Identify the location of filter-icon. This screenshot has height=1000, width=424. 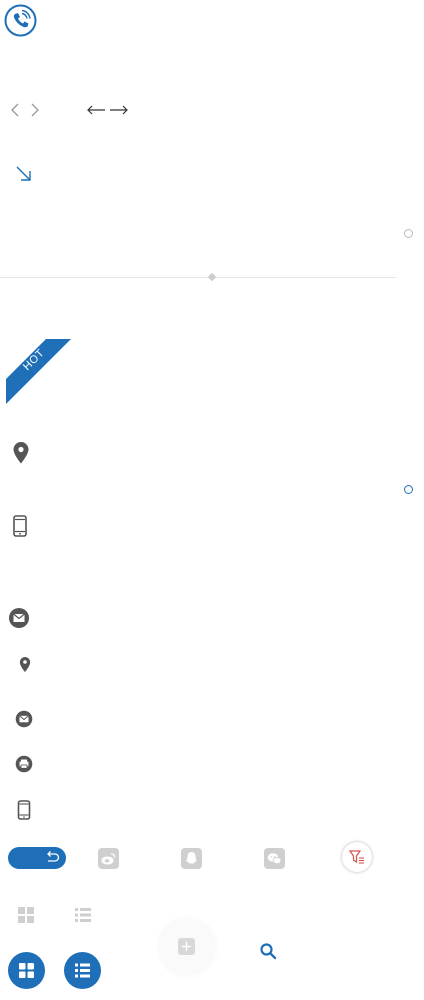
(356, 857).